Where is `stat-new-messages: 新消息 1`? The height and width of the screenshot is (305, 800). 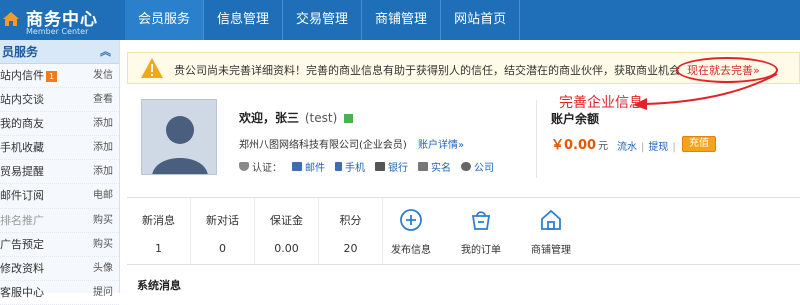 stat-new-messages: 新消息 1 is located at coordinates (159, 232).